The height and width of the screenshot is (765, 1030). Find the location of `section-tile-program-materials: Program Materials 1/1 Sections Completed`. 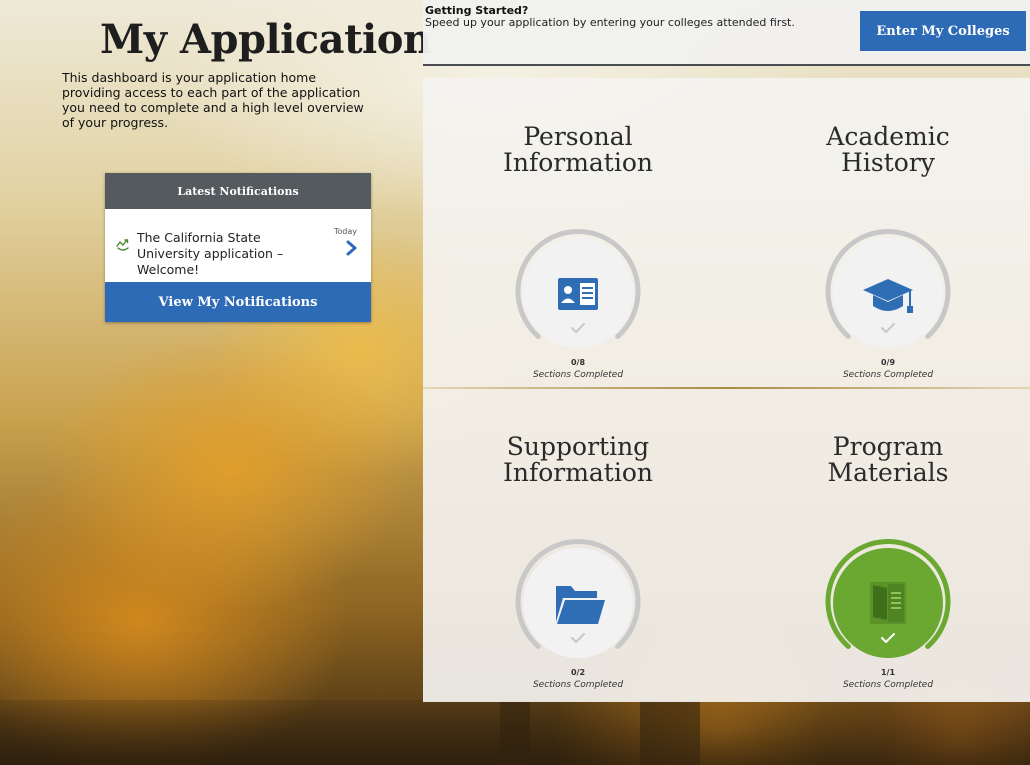

section-tile-program-materials: Program Materials 1/1 Sections Completed is located at coordinates (888, 569).